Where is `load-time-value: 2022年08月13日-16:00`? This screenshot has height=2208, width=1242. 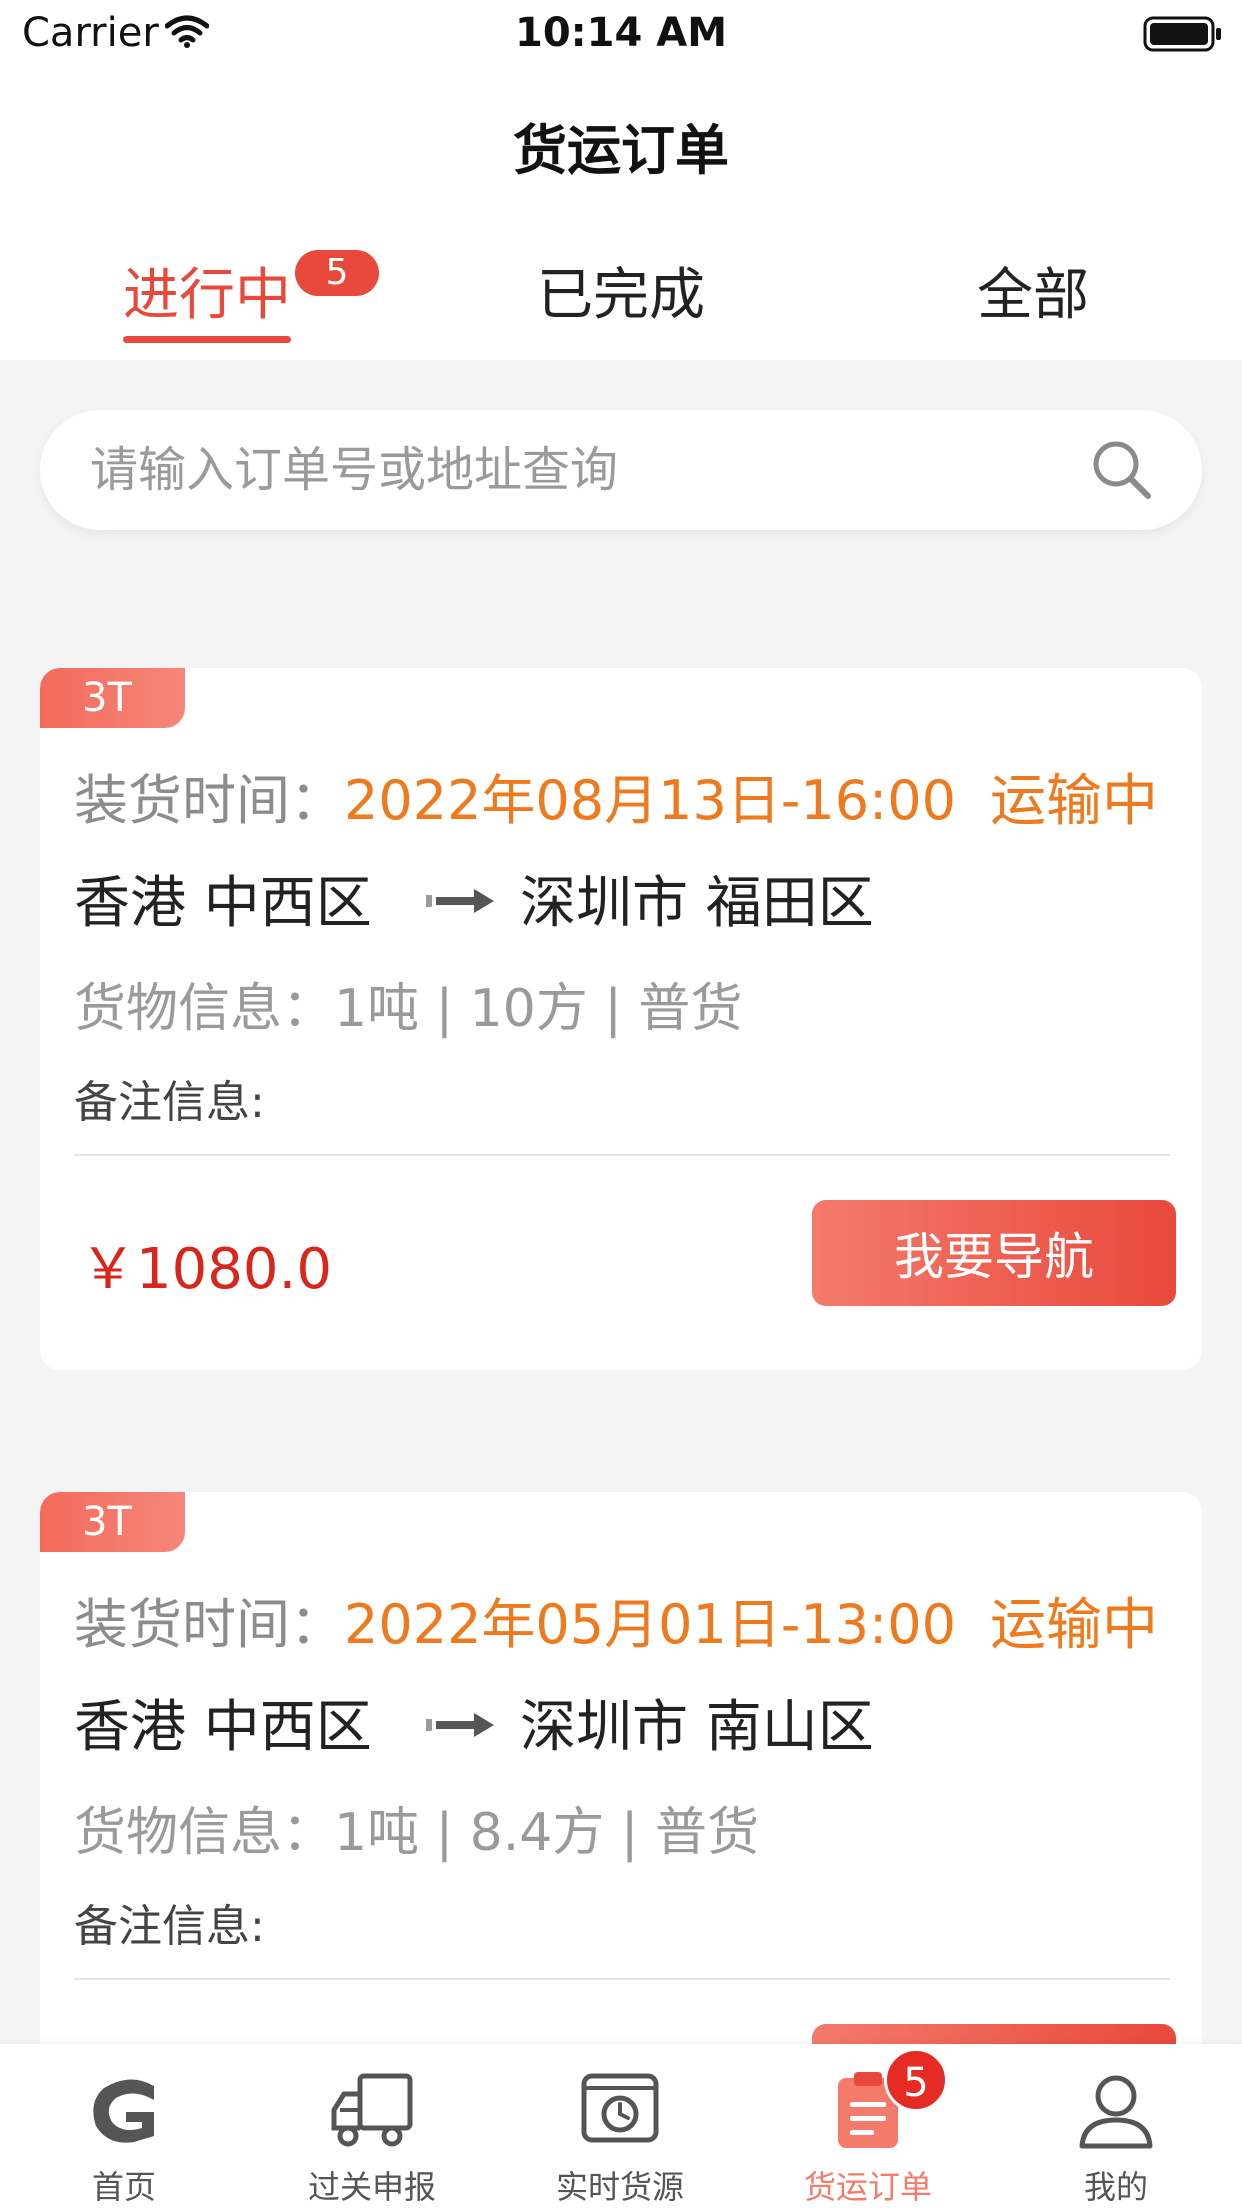 load-time-value: 2022年08月13日-16:00 is located at coordinates (650, 800).